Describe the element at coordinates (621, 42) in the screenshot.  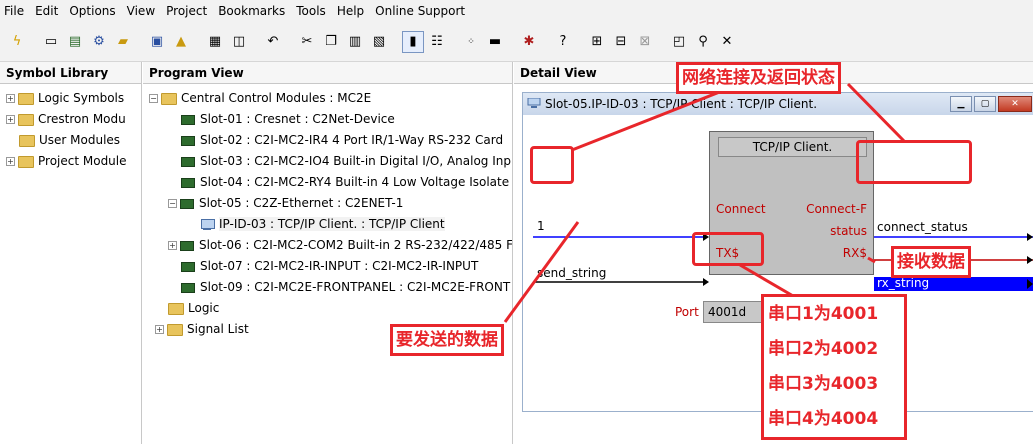
I see `layout-icon: ⊟` at that location.